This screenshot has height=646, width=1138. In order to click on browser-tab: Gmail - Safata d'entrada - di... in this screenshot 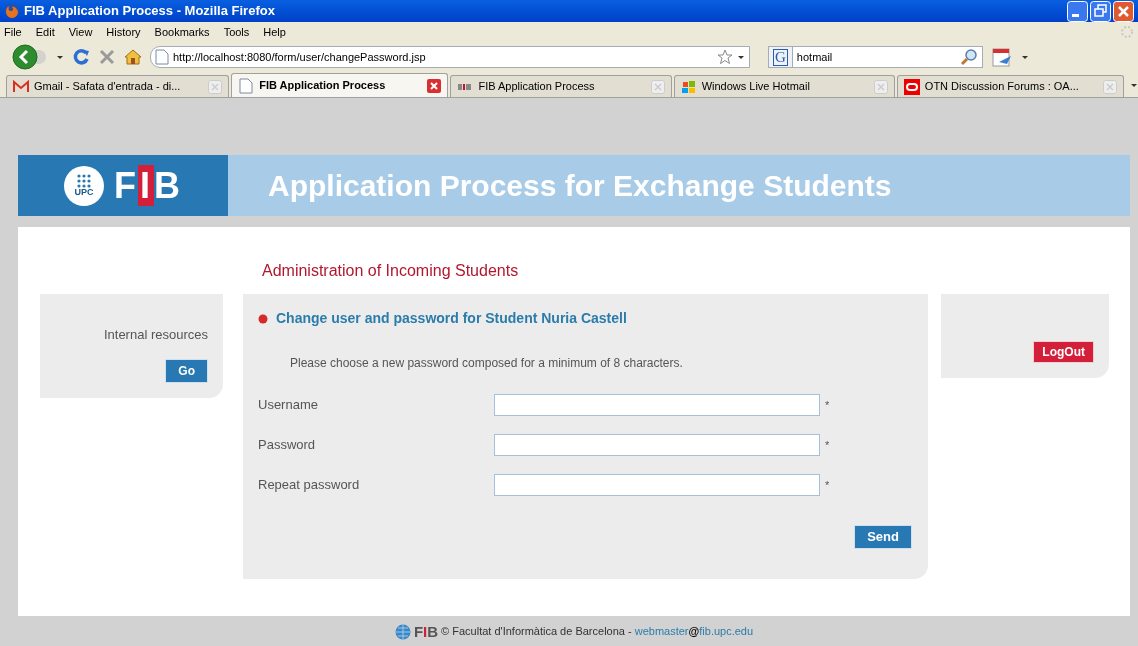, I will do `click(118, 86)`.